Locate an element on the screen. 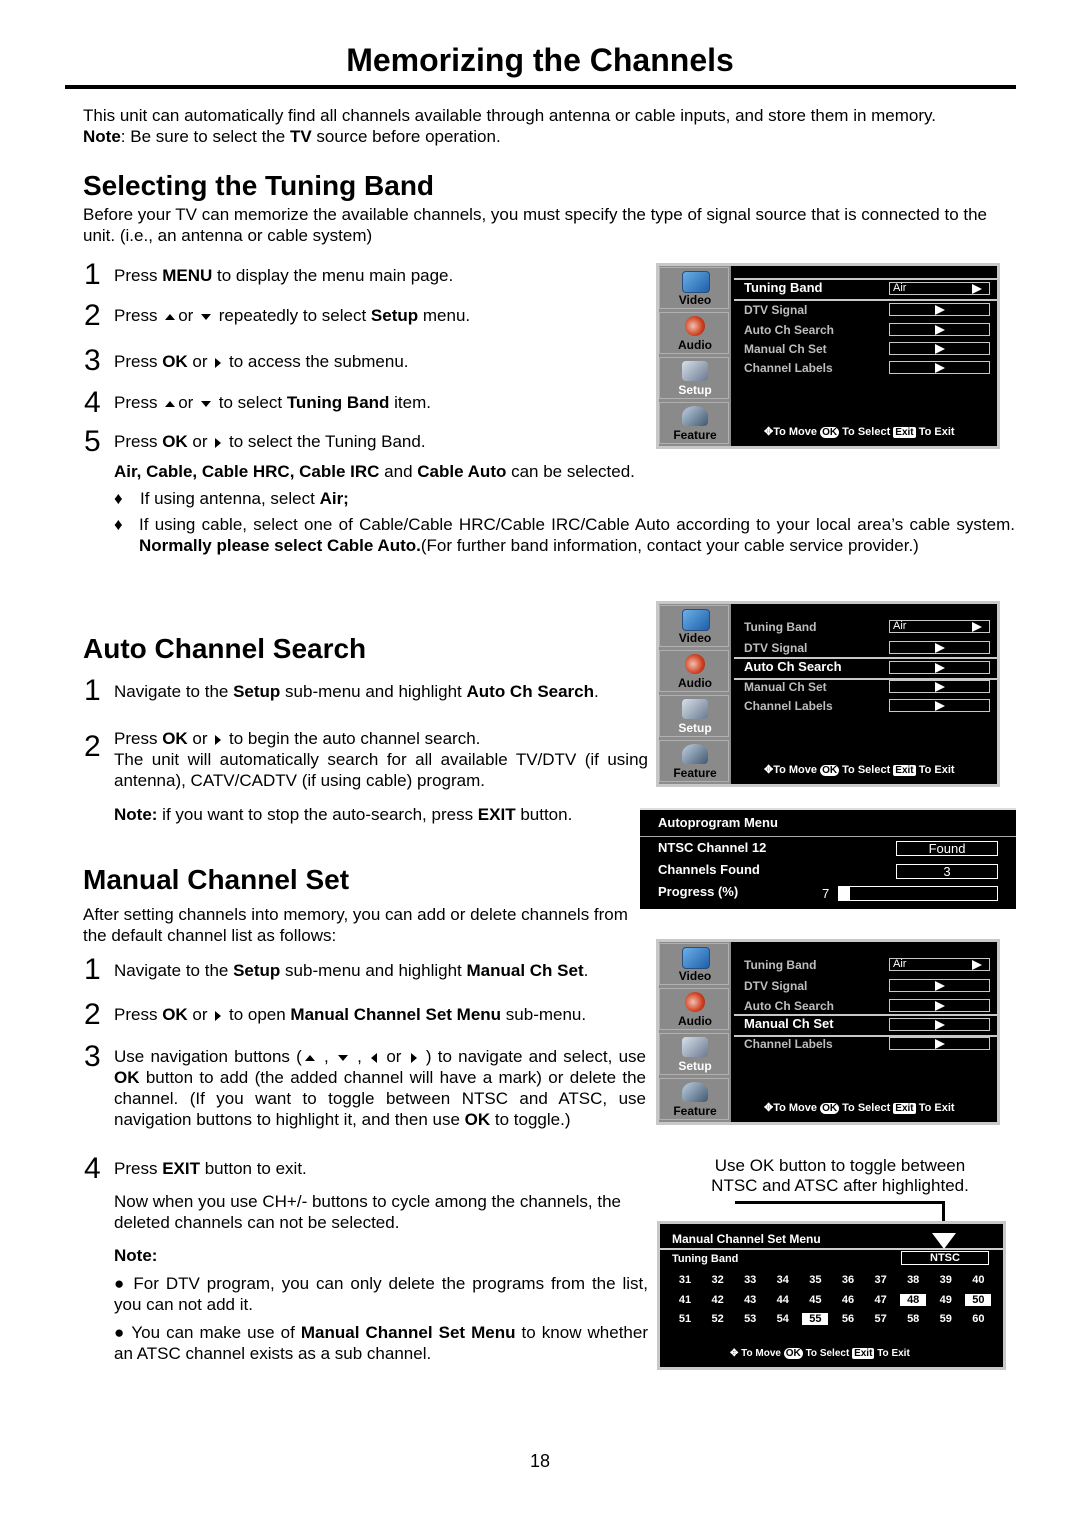  channel-cell: 48 is located at coordinates (913, 1299).